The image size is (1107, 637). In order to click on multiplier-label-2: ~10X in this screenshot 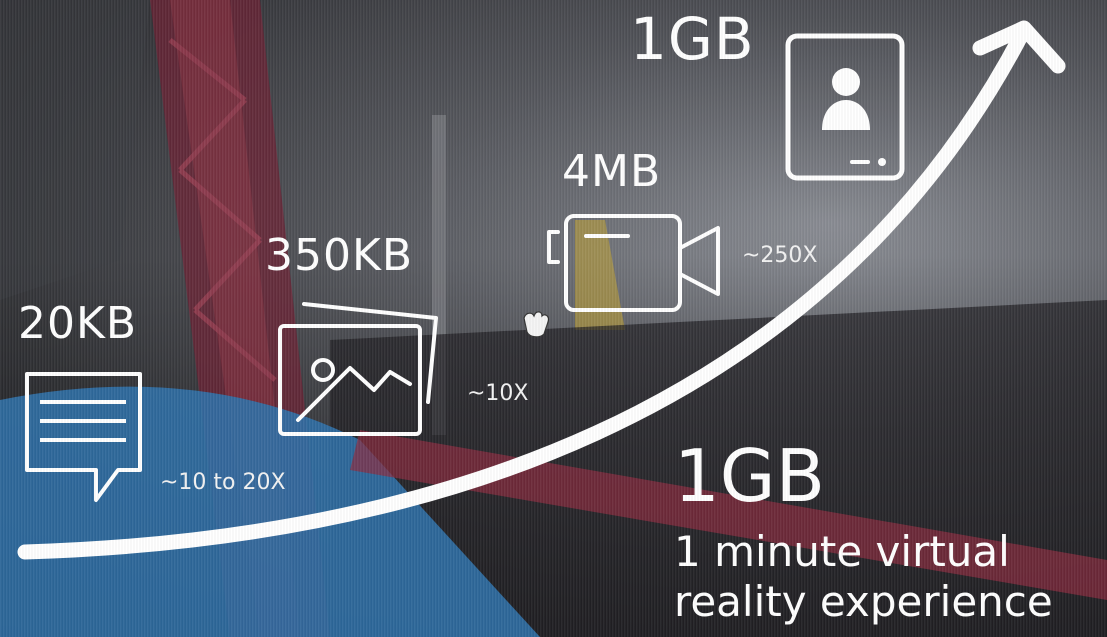, I will do `click(498, 393)`.